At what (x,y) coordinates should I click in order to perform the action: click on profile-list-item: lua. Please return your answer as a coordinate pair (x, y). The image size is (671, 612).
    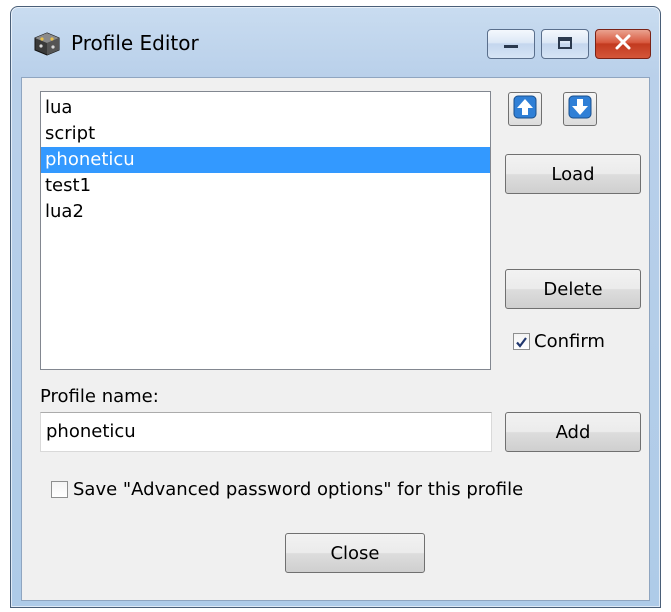
    Looking at the image, I should click on (265, 108).